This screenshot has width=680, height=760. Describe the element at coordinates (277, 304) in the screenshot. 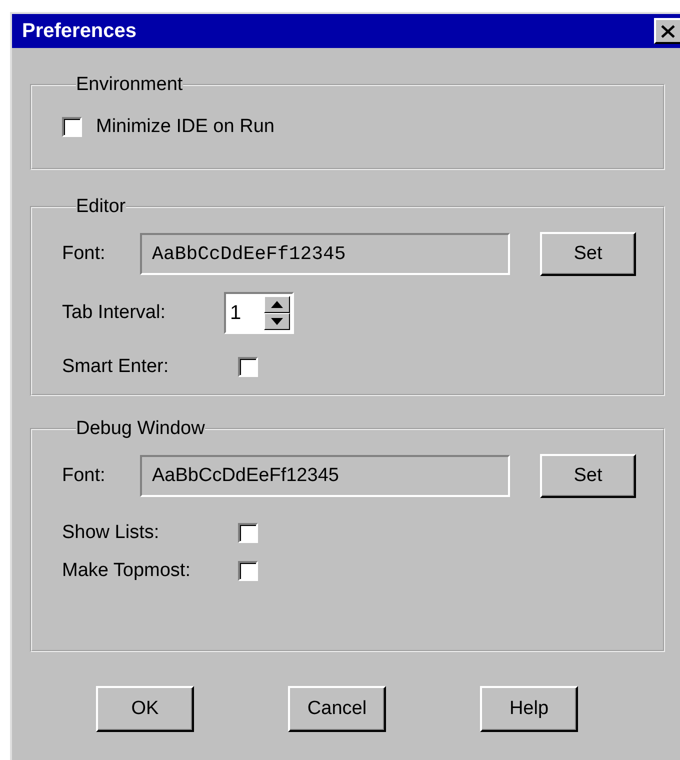

I see `spin-up-icon` at that location.